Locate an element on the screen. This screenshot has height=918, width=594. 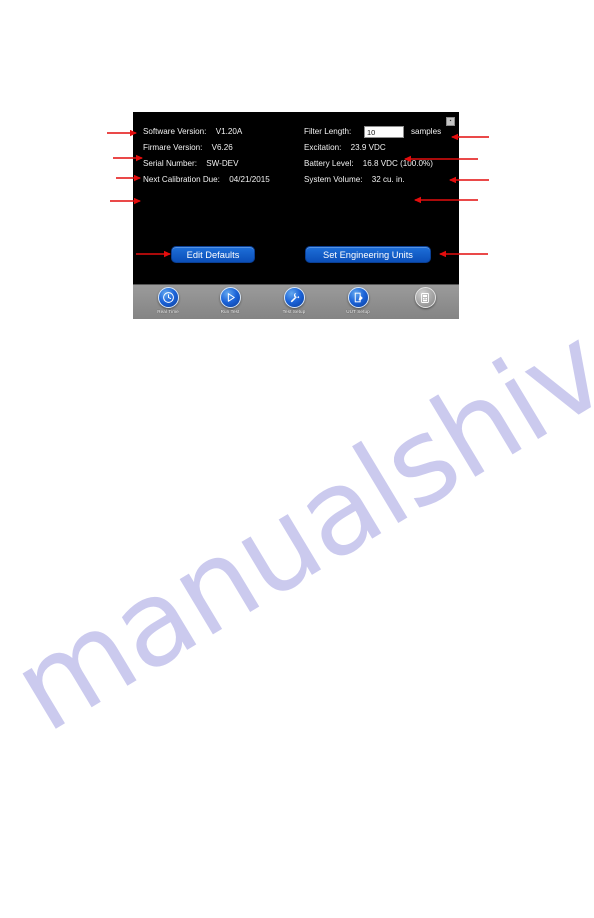
excitation-value: 23.9 VDC is located at coordinates (368, 147).